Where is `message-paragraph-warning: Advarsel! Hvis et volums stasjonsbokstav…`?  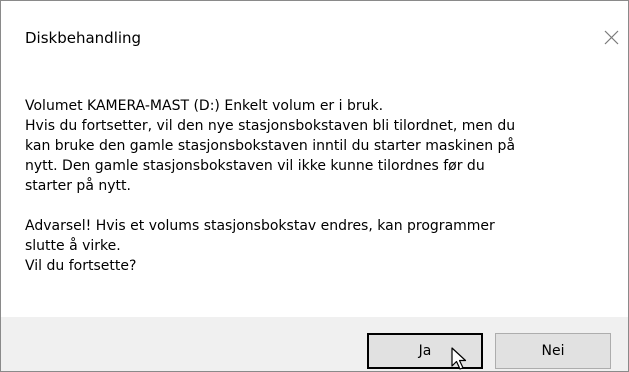
message-paragraph-warning: Advarsel! Hvis et volums stasjonsbokstav… is located at coordinates (315, 246).